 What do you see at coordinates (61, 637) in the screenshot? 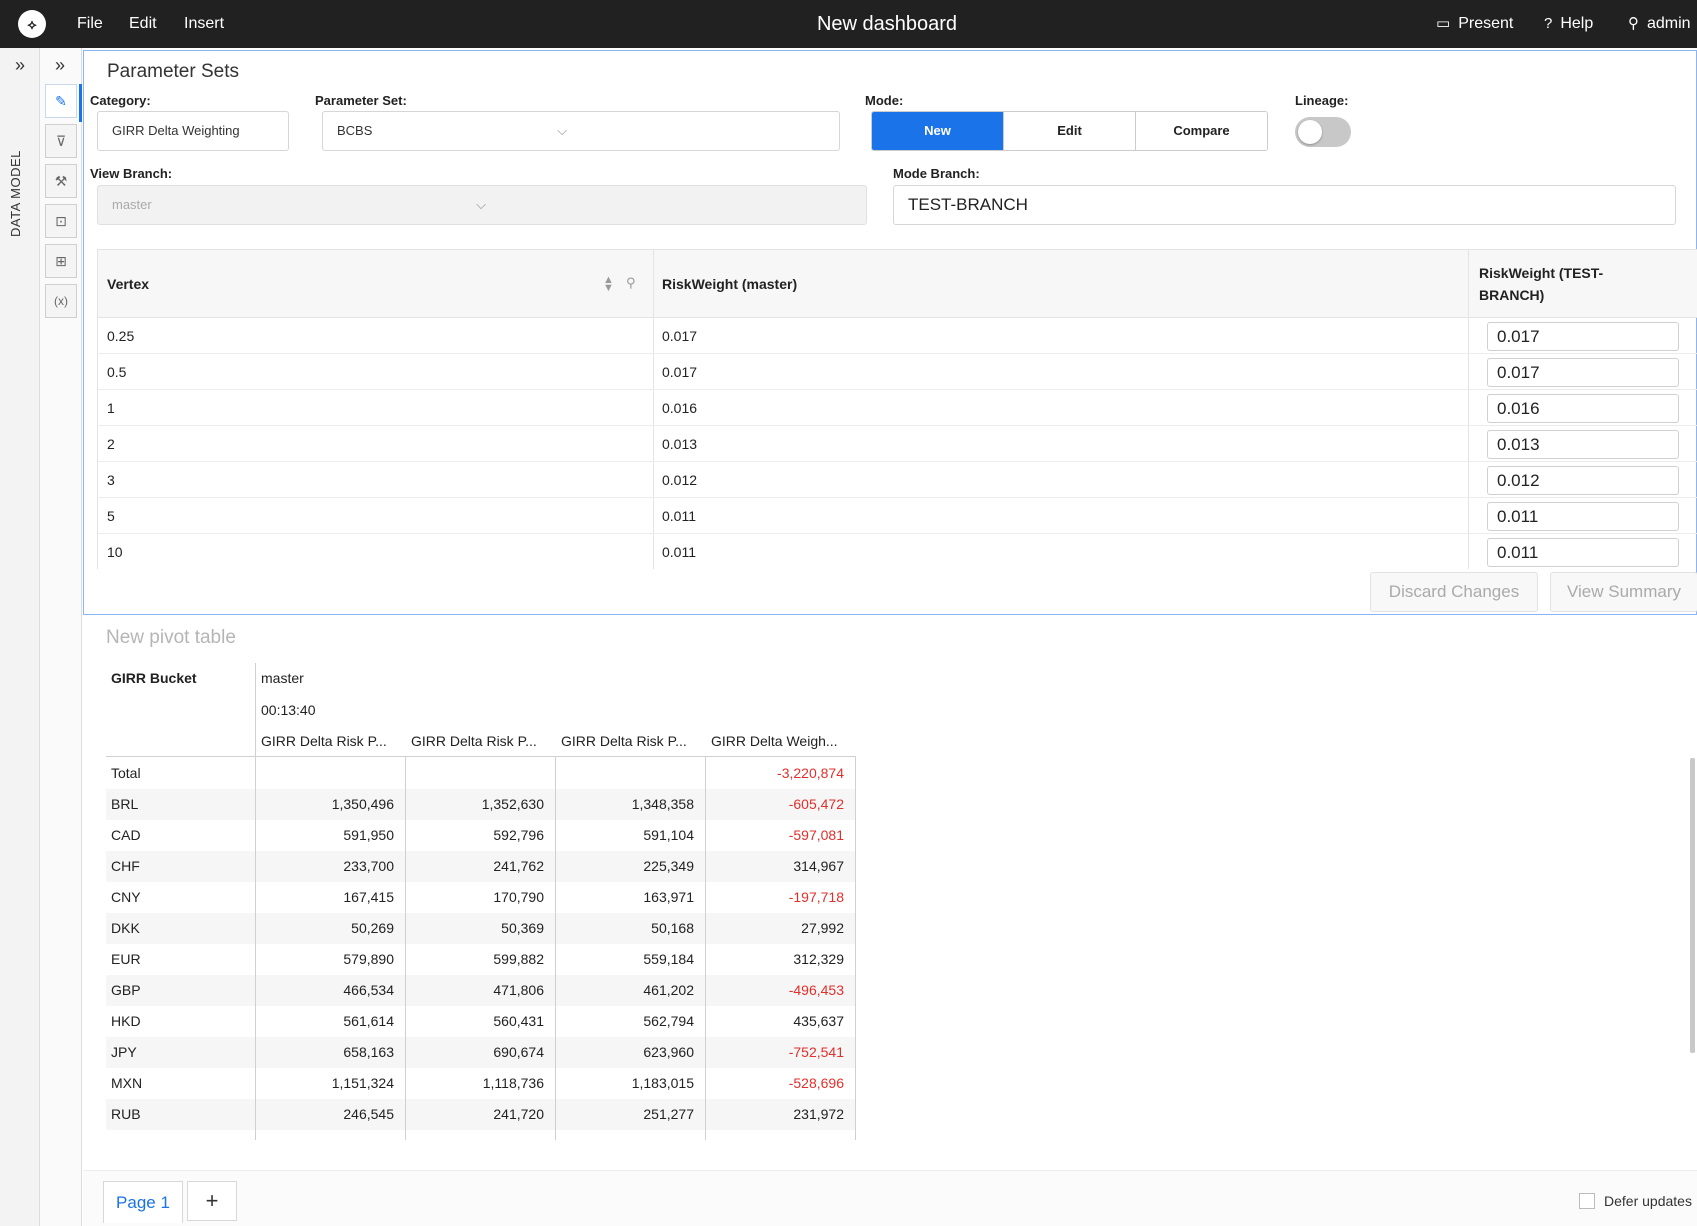
I see `tools-rail: » ✎ ⊽ ⚒ ⊡ ⊞ (x)` at bounding box center [61, 637].